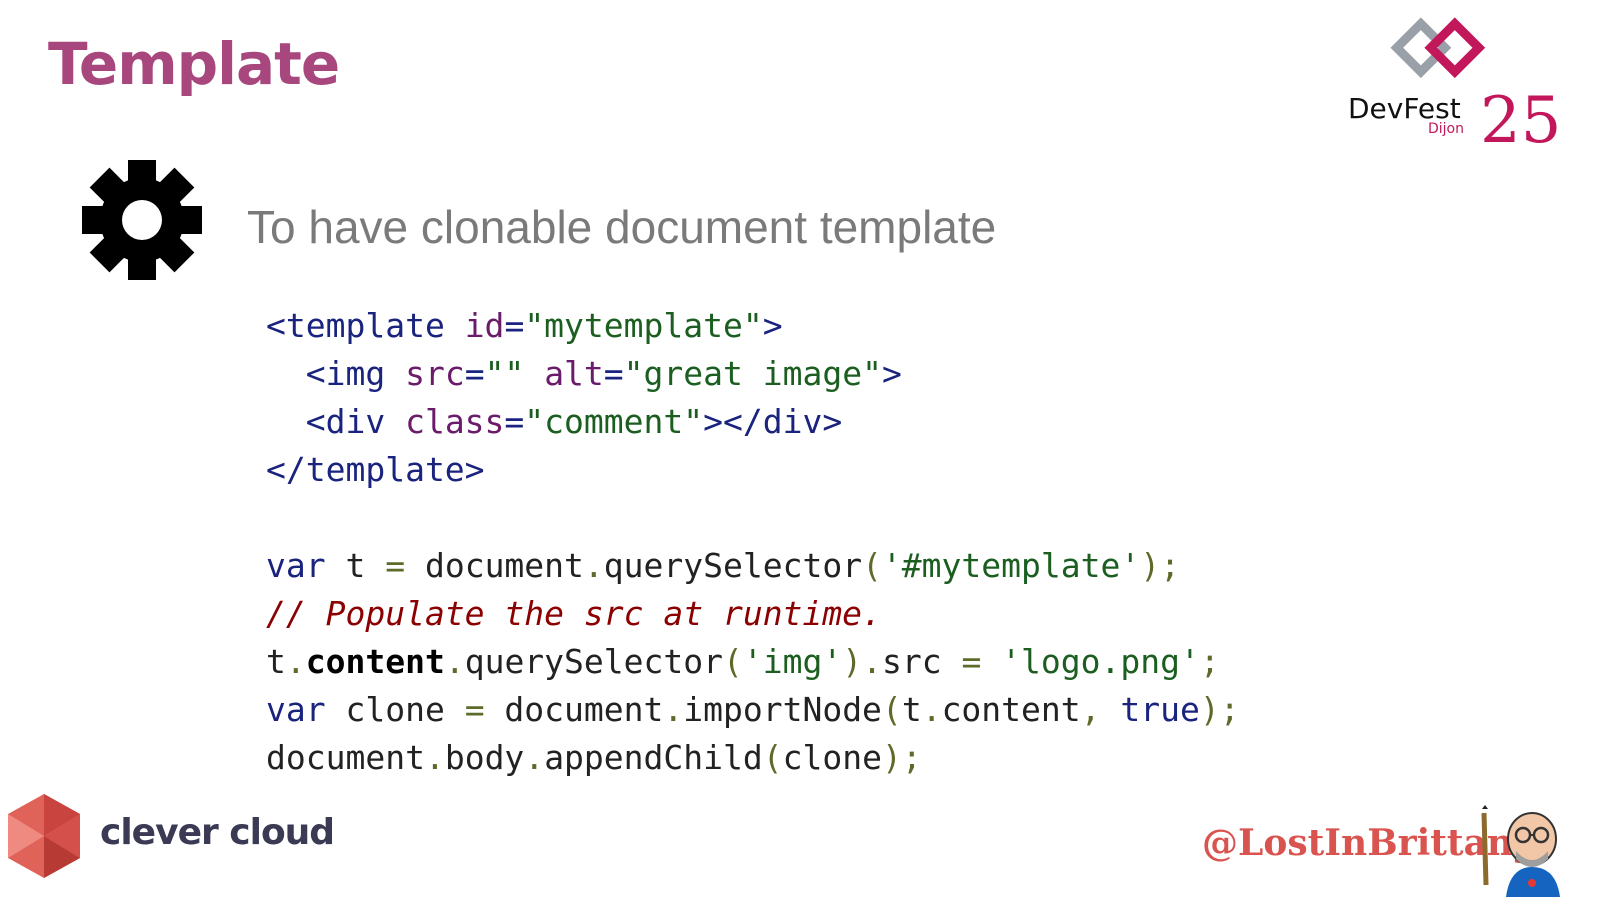 This screenshot has height=900, width=1600. I want to click on code-token: <div, so click(336, 421).